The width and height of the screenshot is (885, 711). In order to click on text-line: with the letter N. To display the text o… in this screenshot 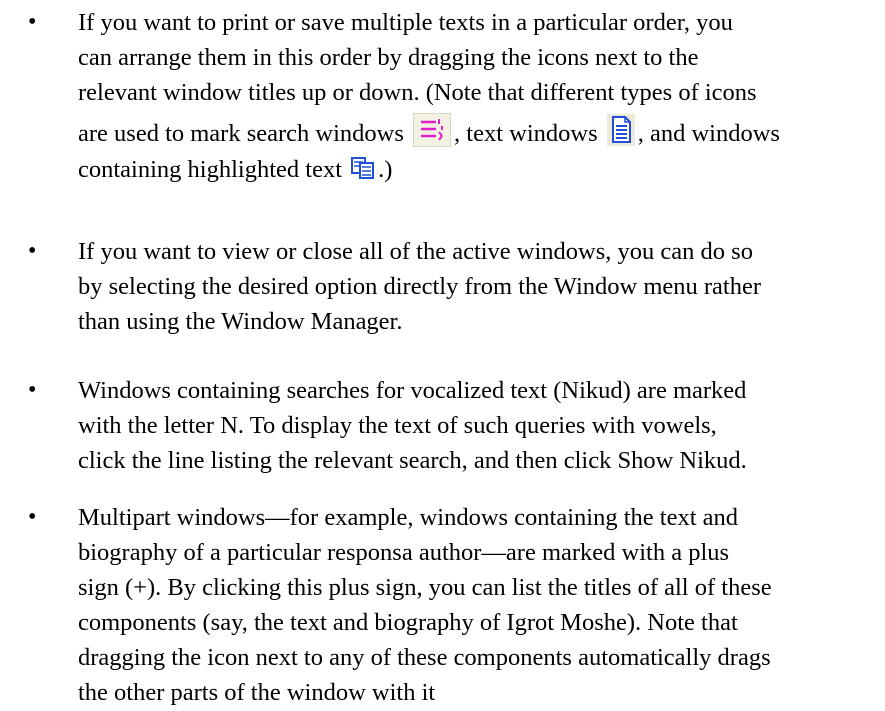, I will do `click(397, 425)`.